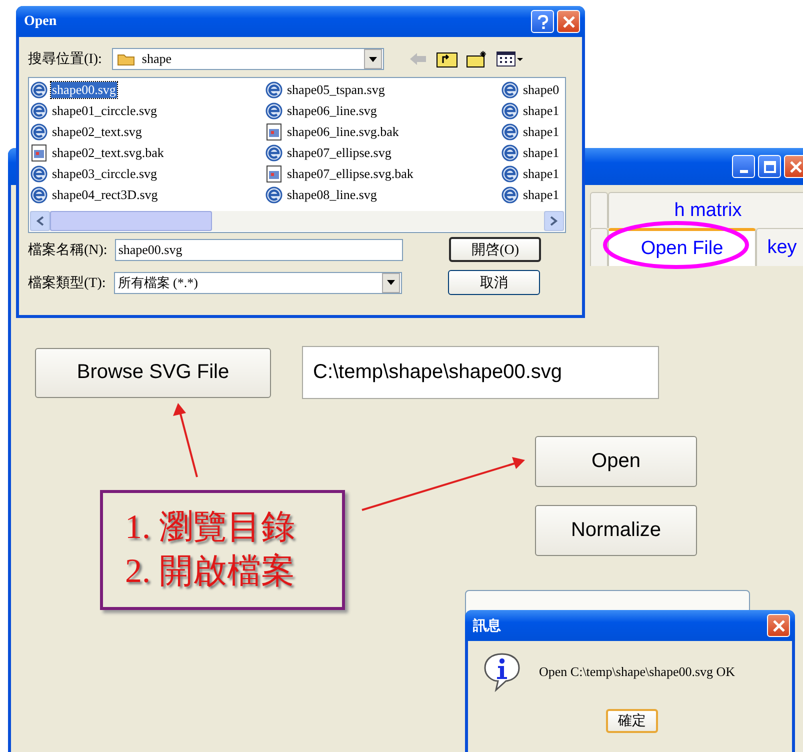  What do you see at coordinates (487, 625) in the screenshot?
I see `window-title: 訊息` at bounding box center [487, 625].